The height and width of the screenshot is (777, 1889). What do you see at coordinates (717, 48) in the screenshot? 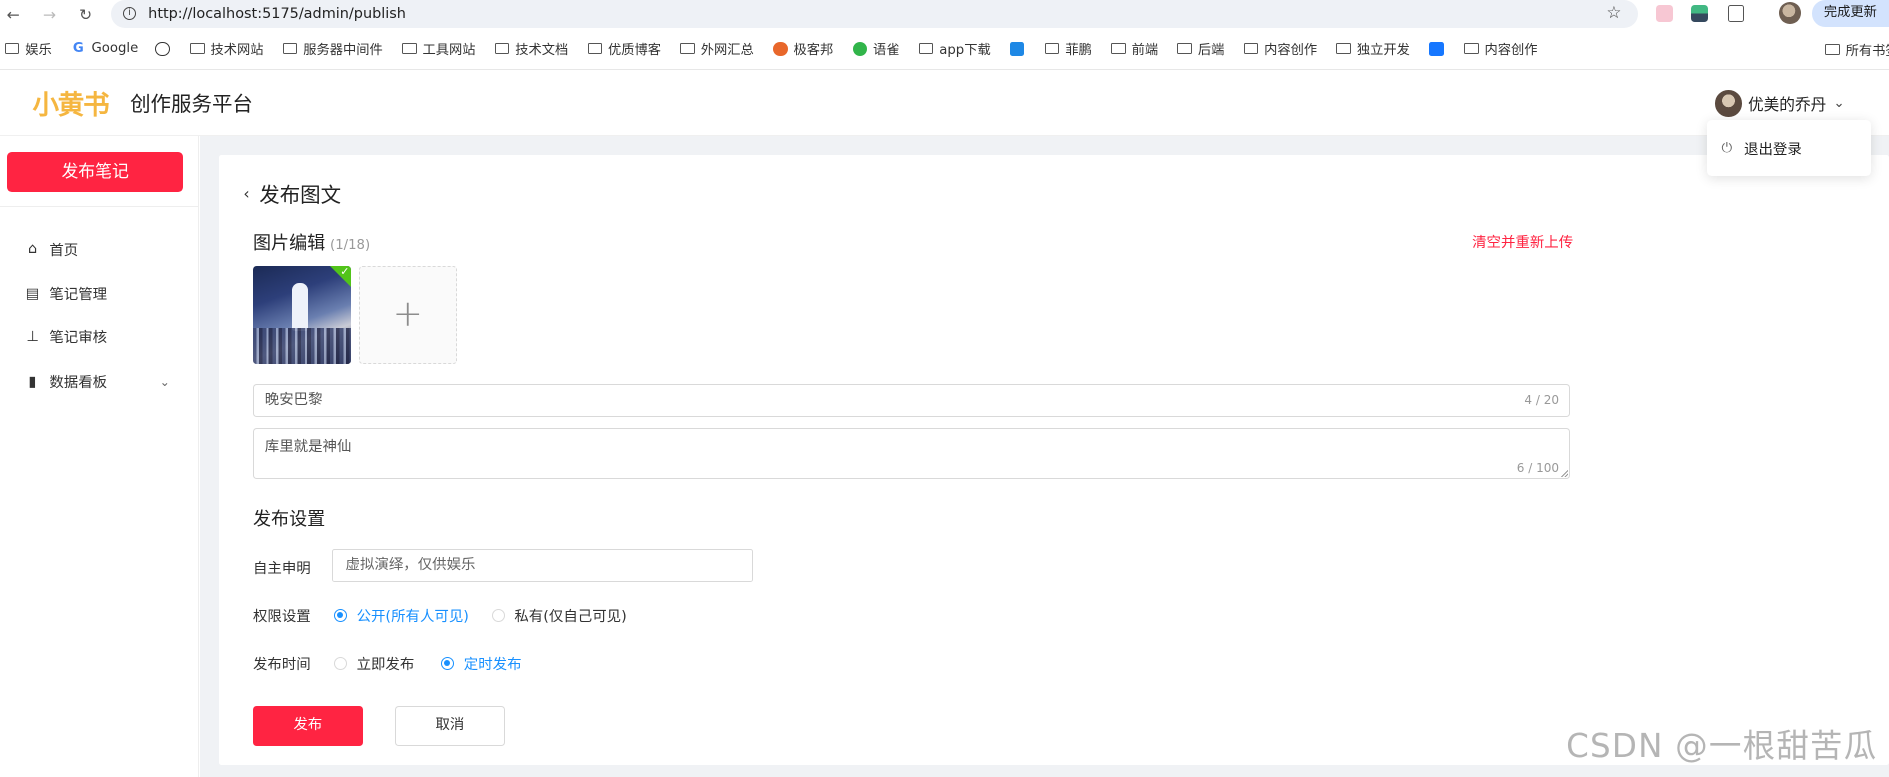
I see `bookmark-item: 外网汇总` at bounding box center [717, 48].